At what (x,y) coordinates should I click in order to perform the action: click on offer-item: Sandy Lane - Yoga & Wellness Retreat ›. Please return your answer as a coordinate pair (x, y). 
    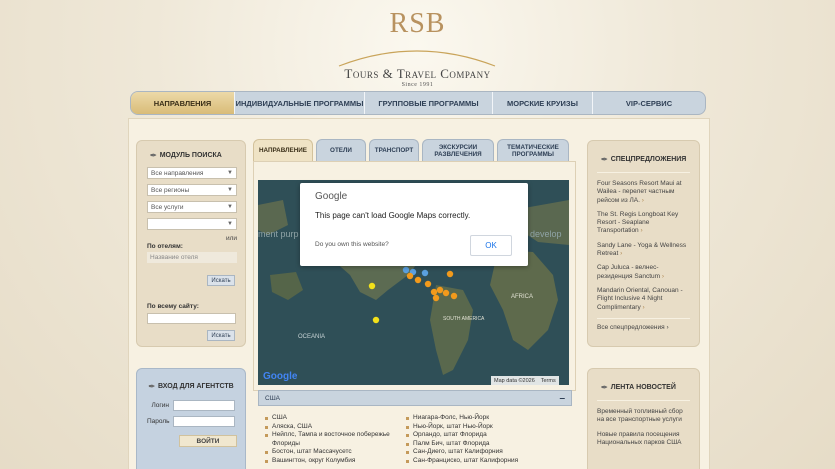
    Looking at the image, I should click on (643, 250).